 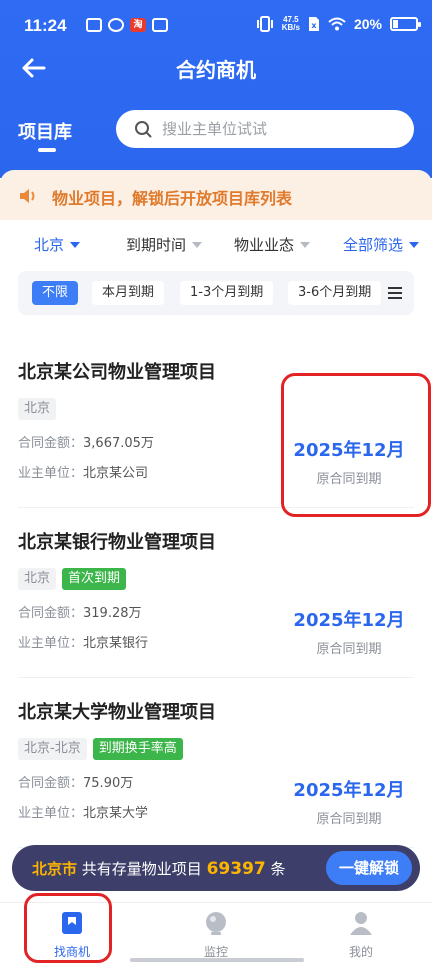 What do you see at coordinates (373, 245) in the screenshot?
I see `filter-all-label: 全部筛选` at bounding box center [373, 245].